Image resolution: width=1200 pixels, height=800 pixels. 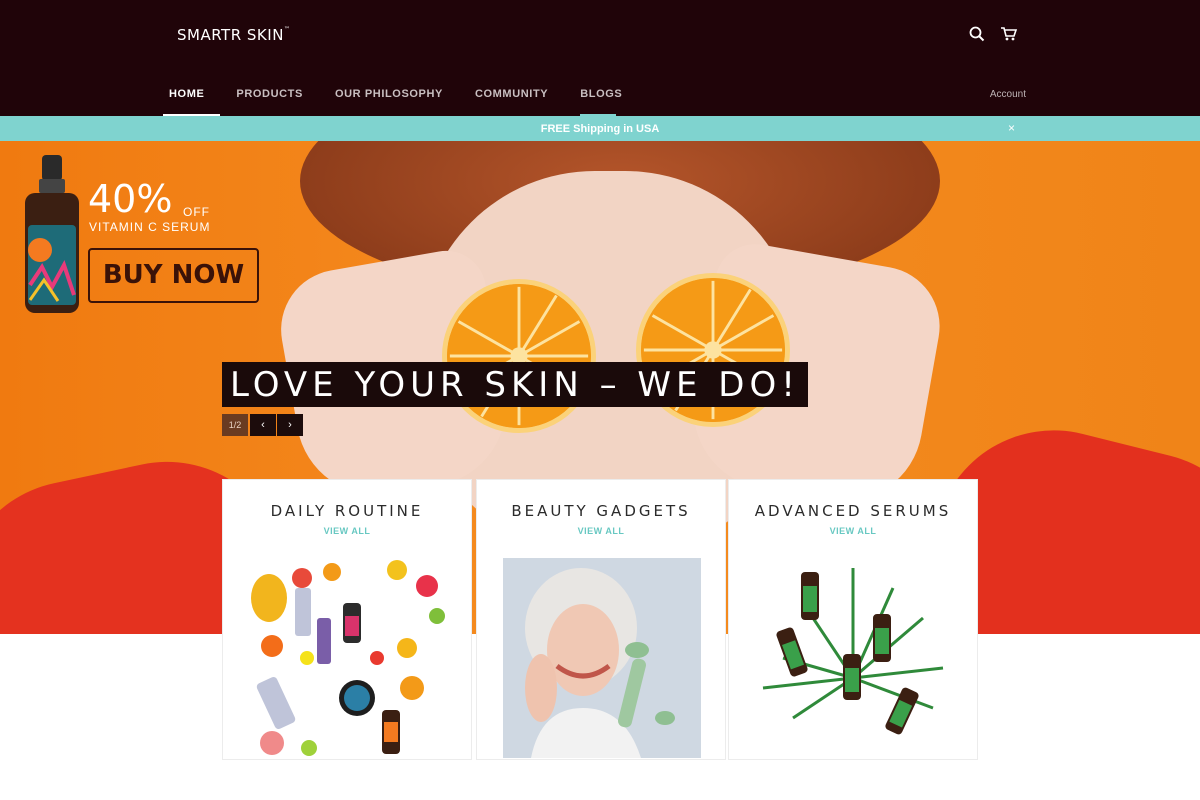 What do you see at coordinates (187, 95) in the screenshot?
I see `nav-home: HOME` at bounding box center [187, 95].